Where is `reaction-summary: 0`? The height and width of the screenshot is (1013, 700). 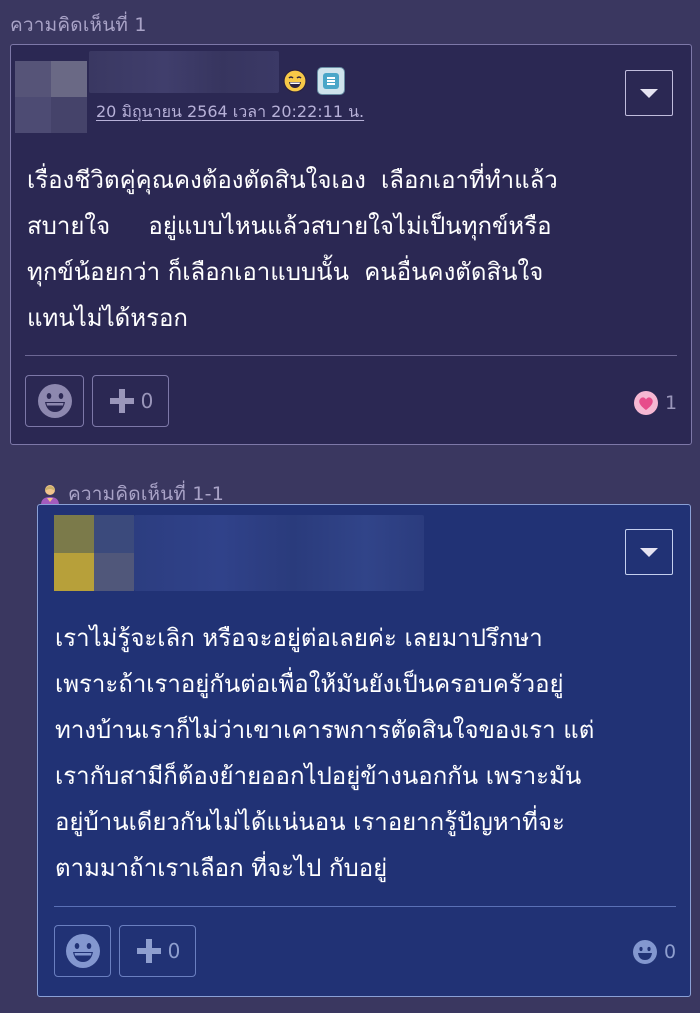
reaction-summary: 0 is located at coordinates (654, 952).